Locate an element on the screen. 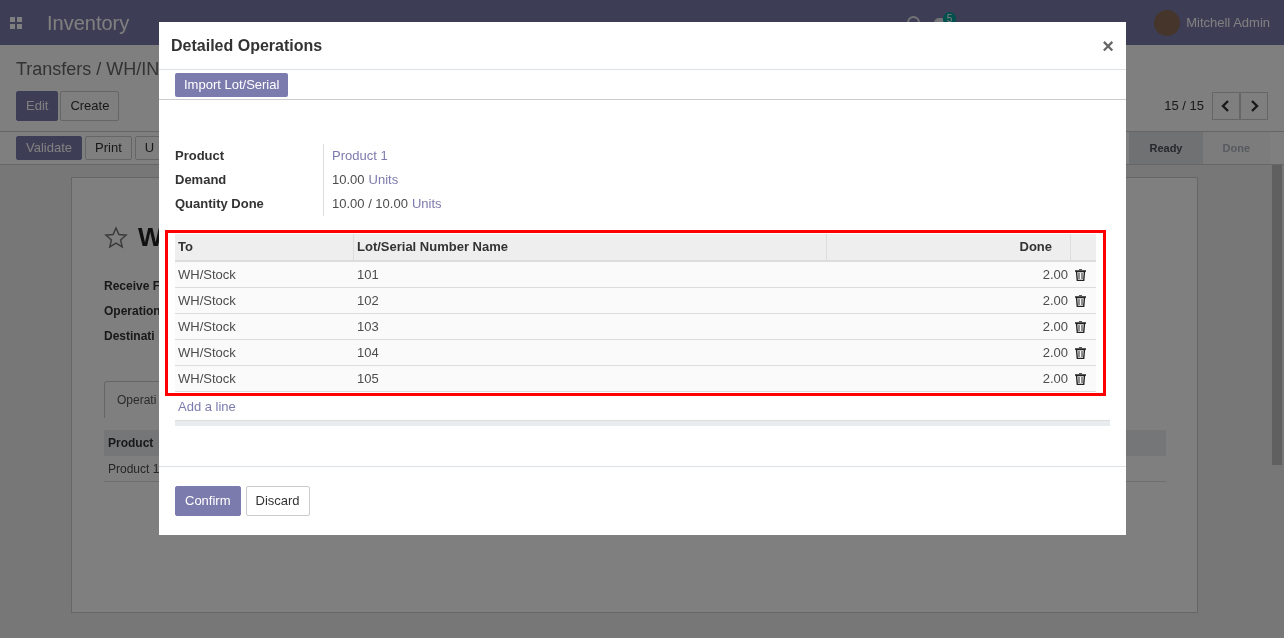 This screenshot has height=638, width=1284. field-label: Operation is located at coordinates (133, 311).